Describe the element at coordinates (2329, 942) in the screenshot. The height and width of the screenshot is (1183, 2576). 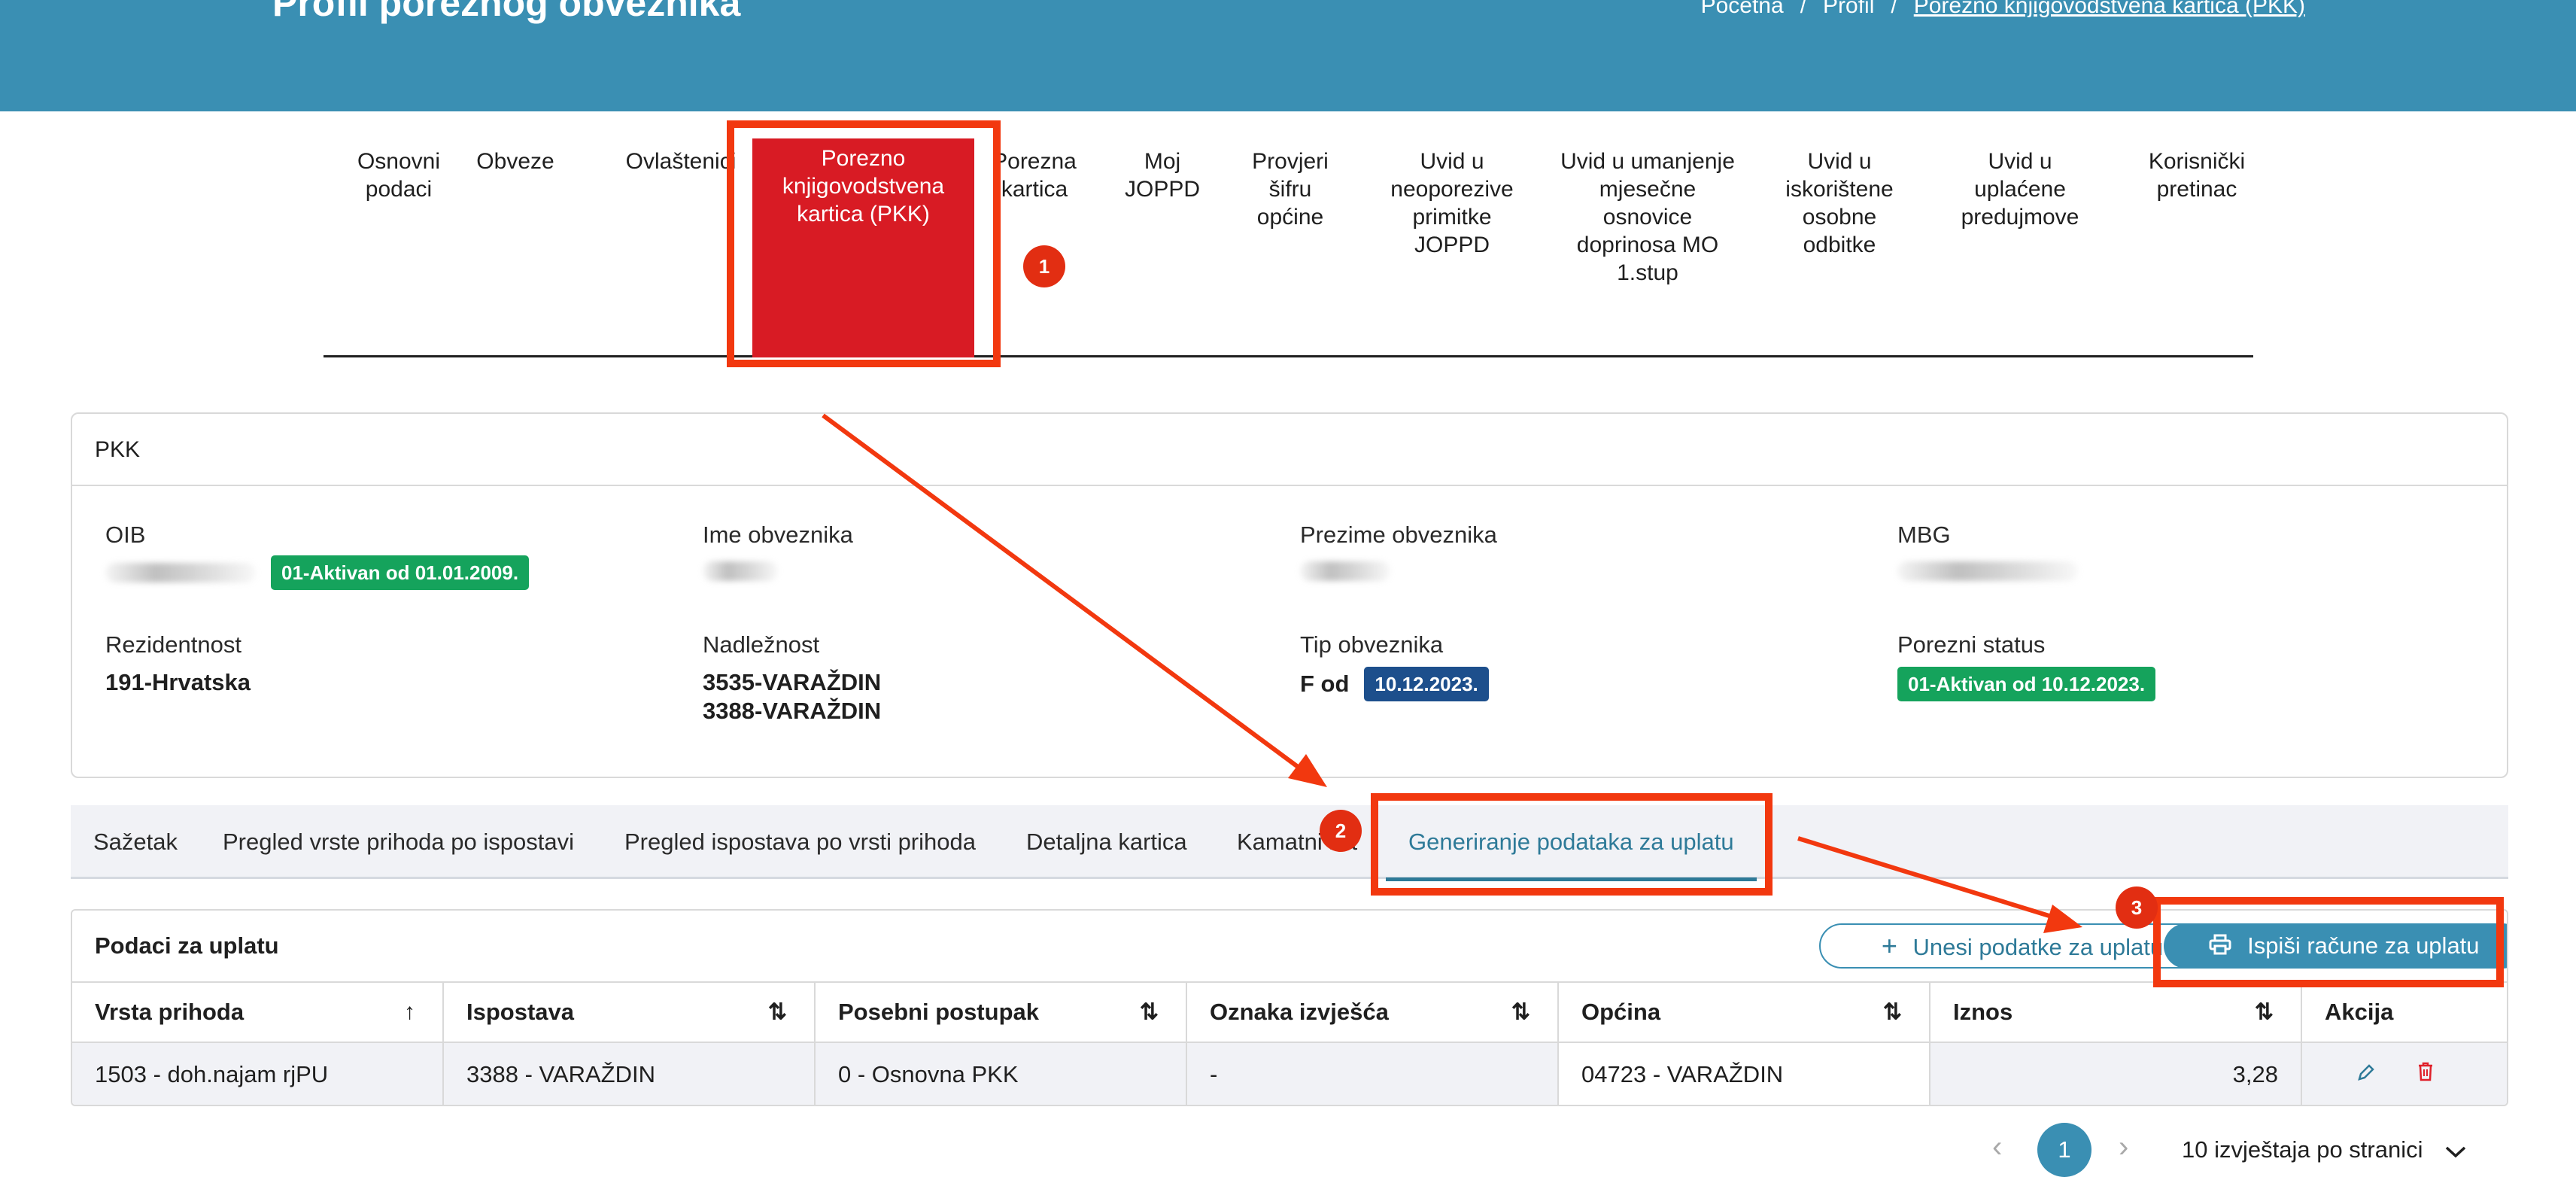
I see `annotation-box-print-button` at that location.